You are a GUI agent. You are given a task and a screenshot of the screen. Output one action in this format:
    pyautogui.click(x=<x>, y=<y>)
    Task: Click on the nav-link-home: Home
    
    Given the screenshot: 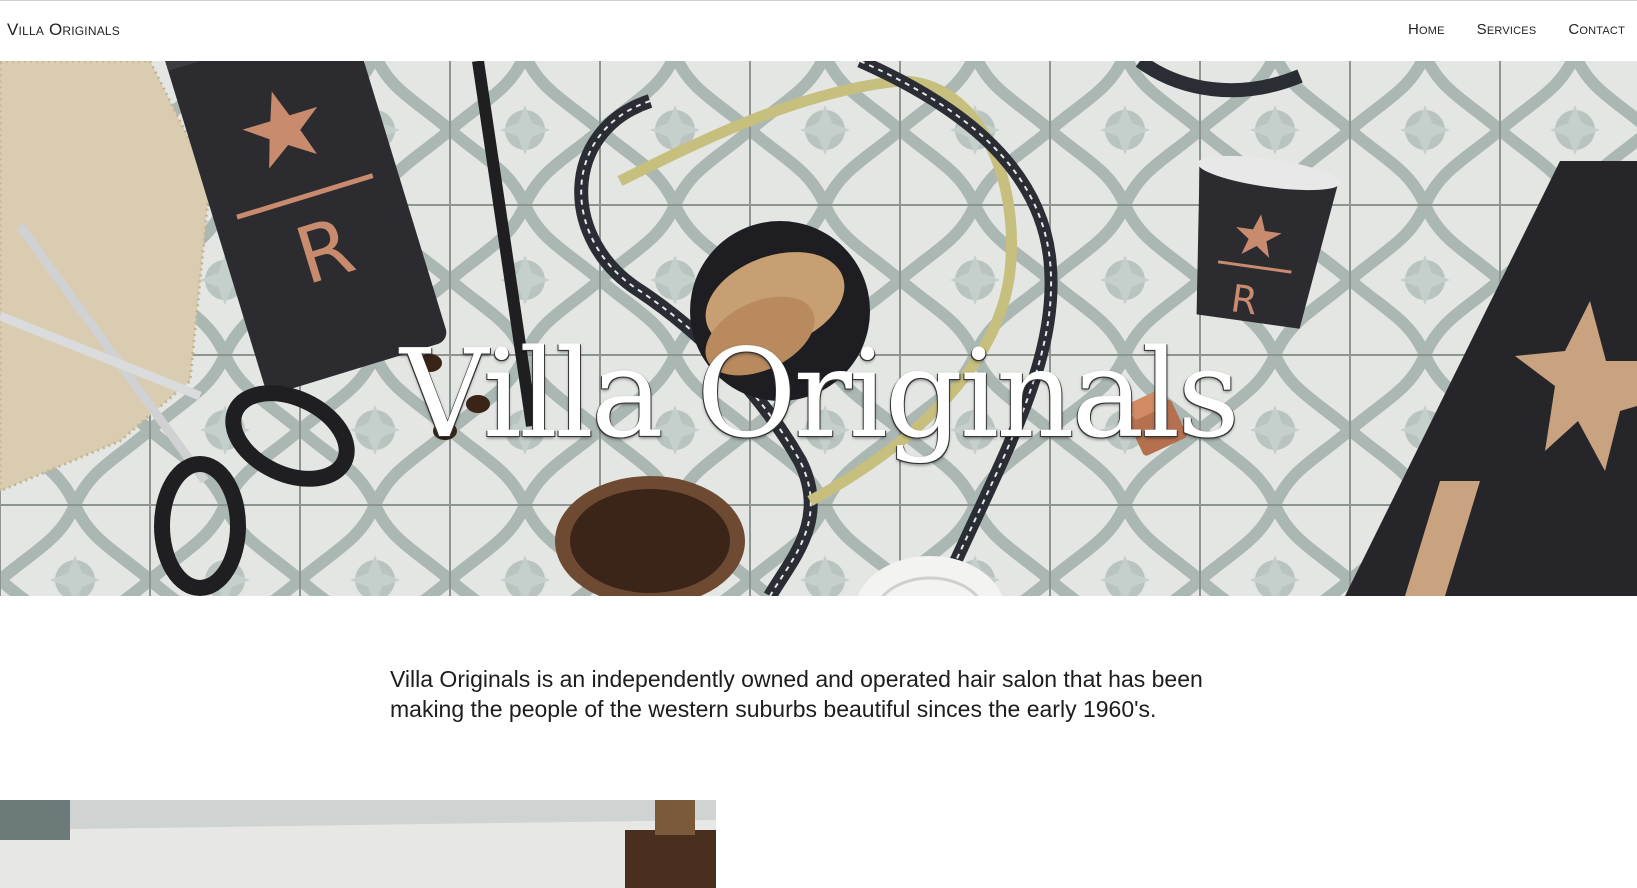 What is the action you would take?
    pyautogui.click(x=1426, y=29)
    